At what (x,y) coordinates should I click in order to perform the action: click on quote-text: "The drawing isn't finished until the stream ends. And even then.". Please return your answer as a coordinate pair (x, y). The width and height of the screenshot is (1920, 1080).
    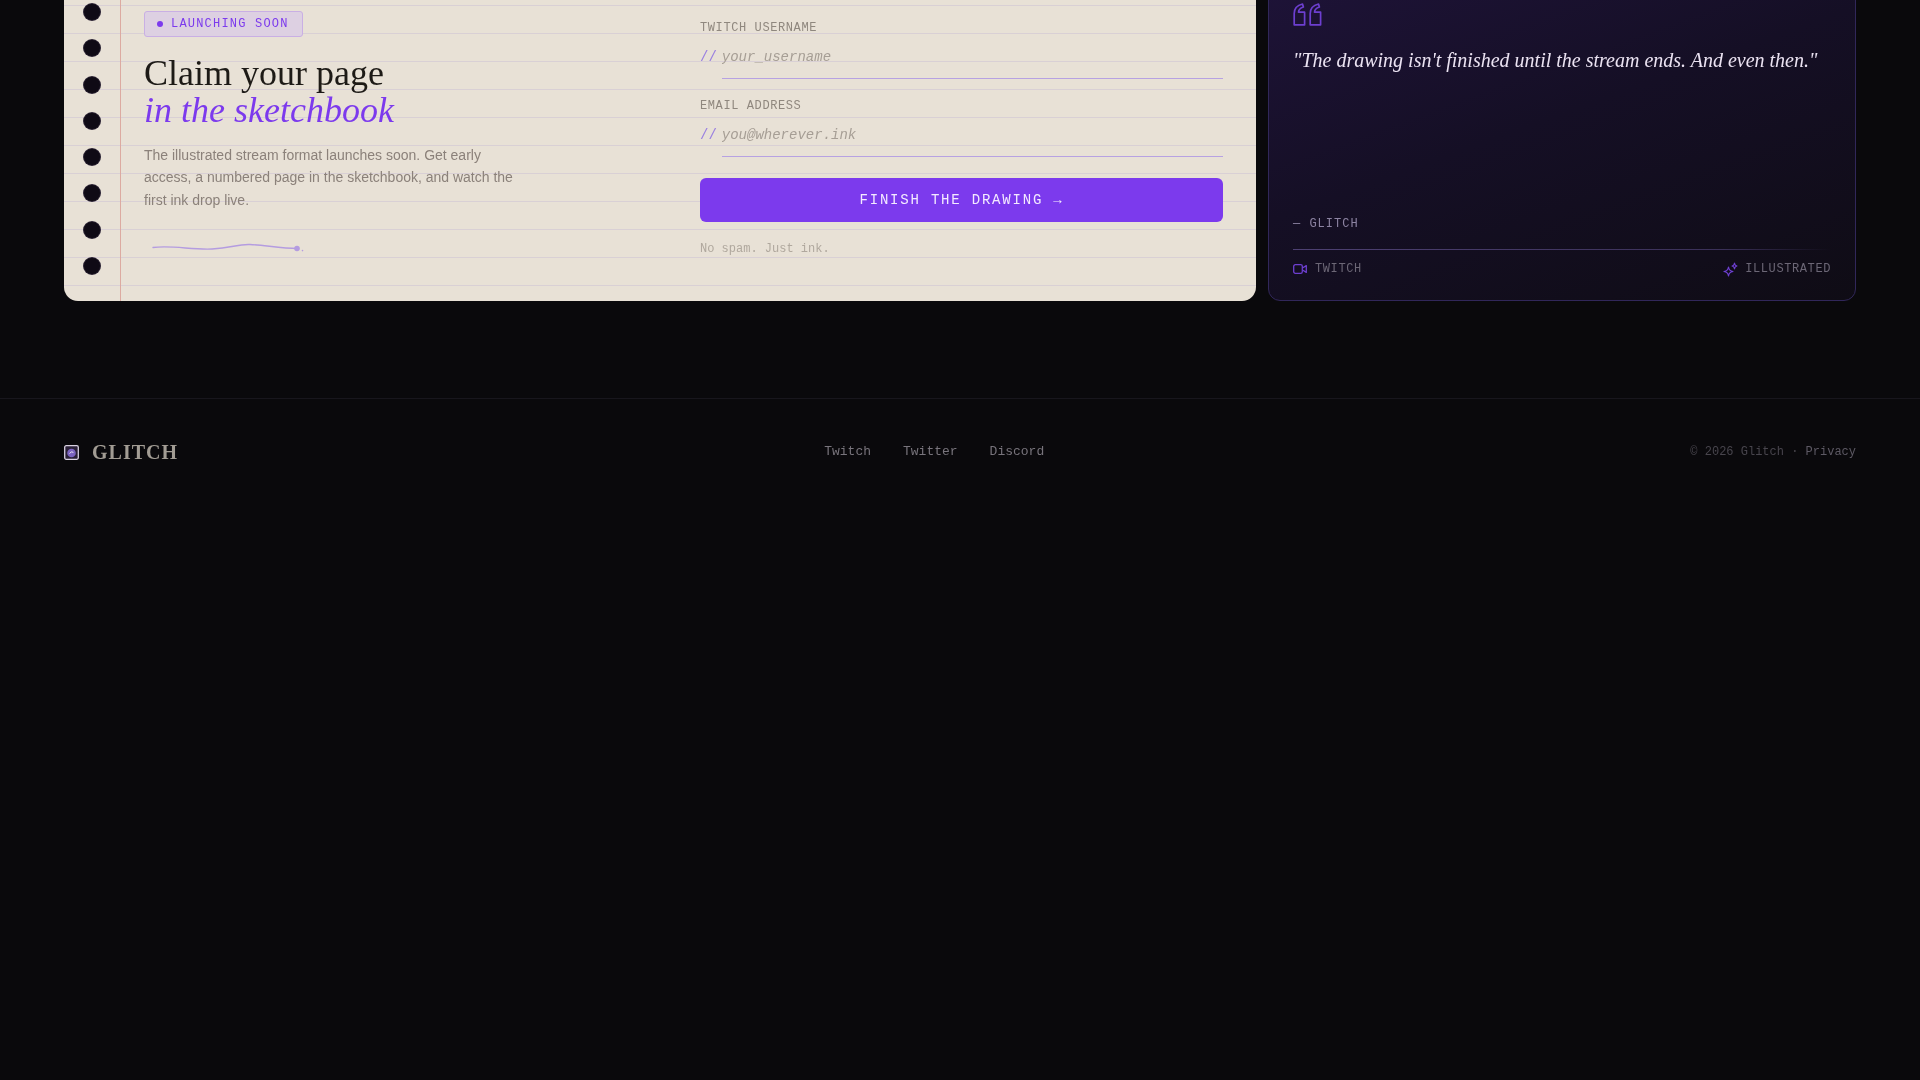
    Looking at the image, I should click on (1556, 60).